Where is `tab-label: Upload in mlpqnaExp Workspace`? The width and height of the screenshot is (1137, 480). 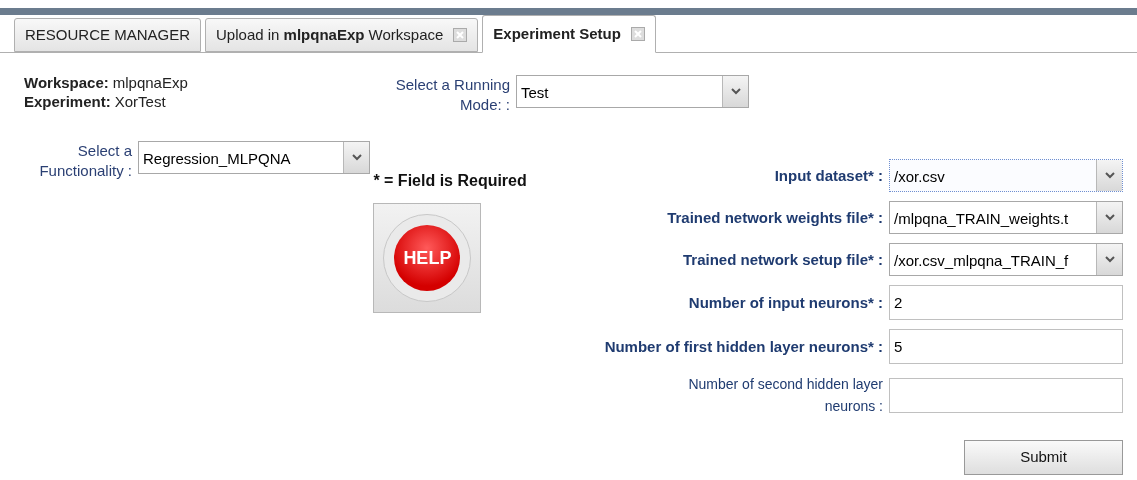
tab-label: Upload in mlpqnaExp Workspace is located at coordinates (330, 34).